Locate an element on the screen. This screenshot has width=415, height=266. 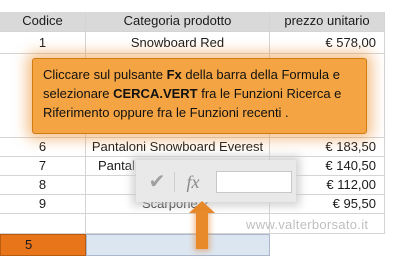
header-code: Codice is located at coordinates (43, 22).